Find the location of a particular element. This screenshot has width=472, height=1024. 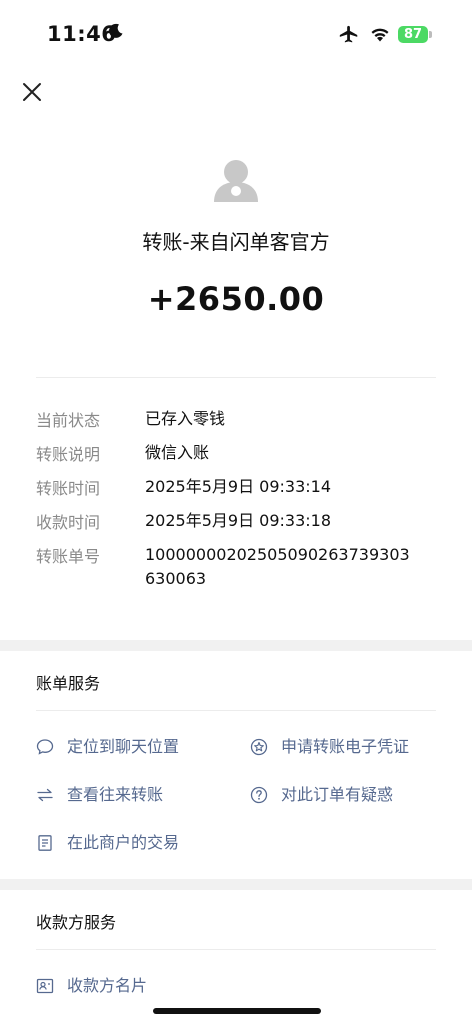

battery-level: 87 is located at coordinates (413, 34).